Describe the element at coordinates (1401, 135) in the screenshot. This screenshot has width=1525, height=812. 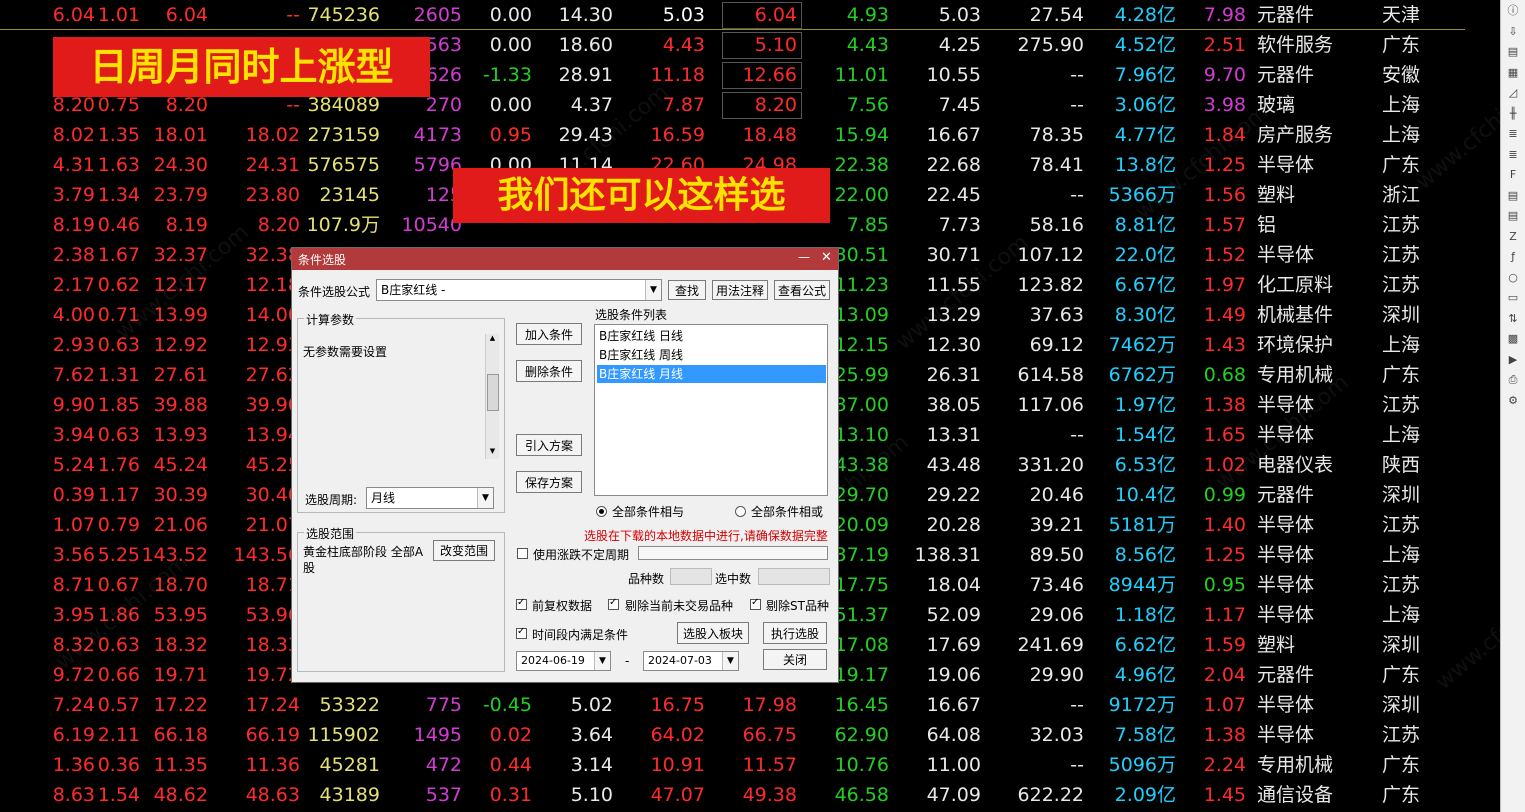
I see `cell-c17: 上海` at that location.